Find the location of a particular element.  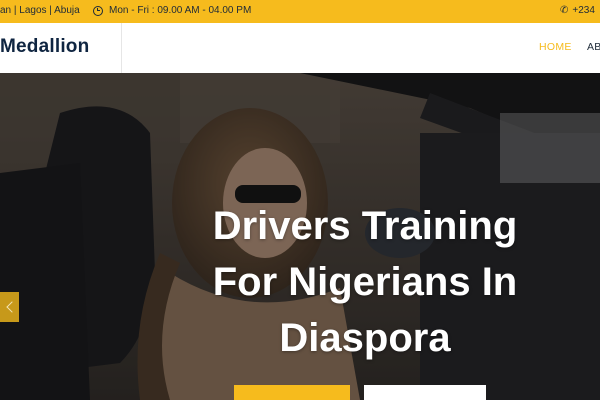

hero-title-line-3: Diaspora is located at coordinates (365, 338).